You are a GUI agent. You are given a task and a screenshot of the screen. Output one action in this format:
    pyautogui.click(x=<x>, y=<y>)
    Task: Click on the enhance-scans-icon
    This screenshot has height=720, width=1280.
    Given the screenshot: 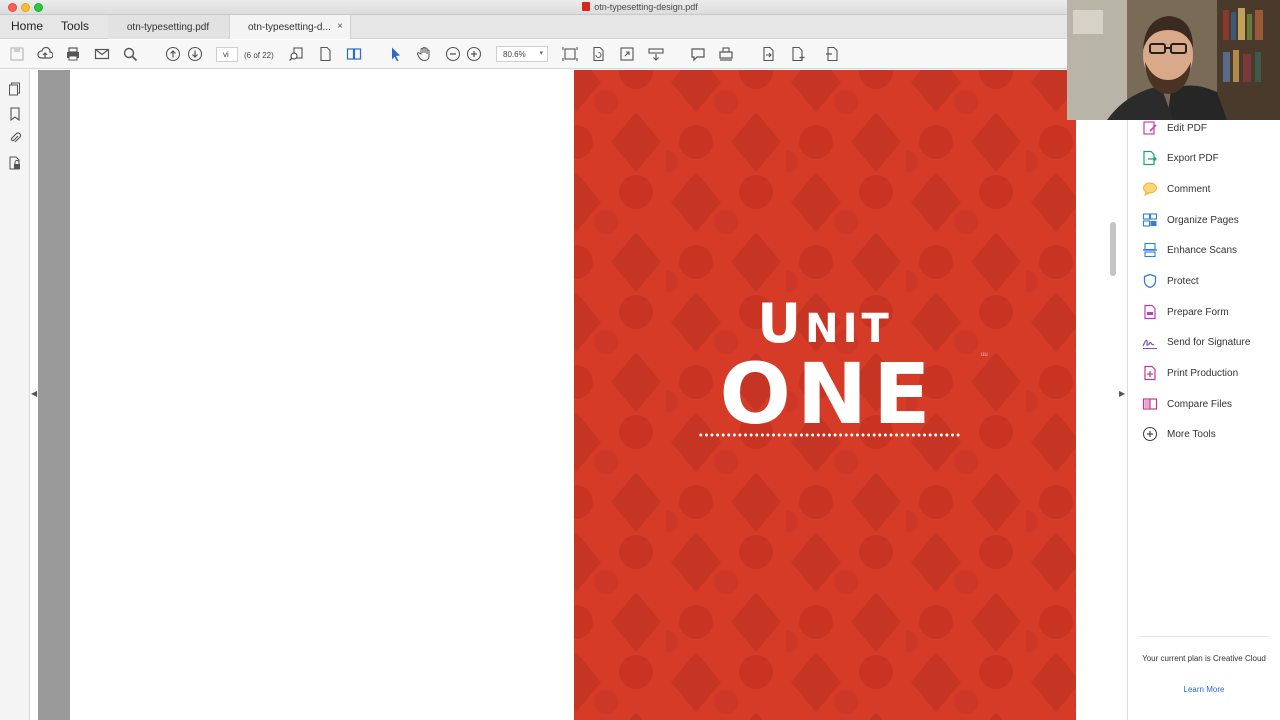 What is the action you would take?
    pyautogui.click(x=1150, y=250)
    